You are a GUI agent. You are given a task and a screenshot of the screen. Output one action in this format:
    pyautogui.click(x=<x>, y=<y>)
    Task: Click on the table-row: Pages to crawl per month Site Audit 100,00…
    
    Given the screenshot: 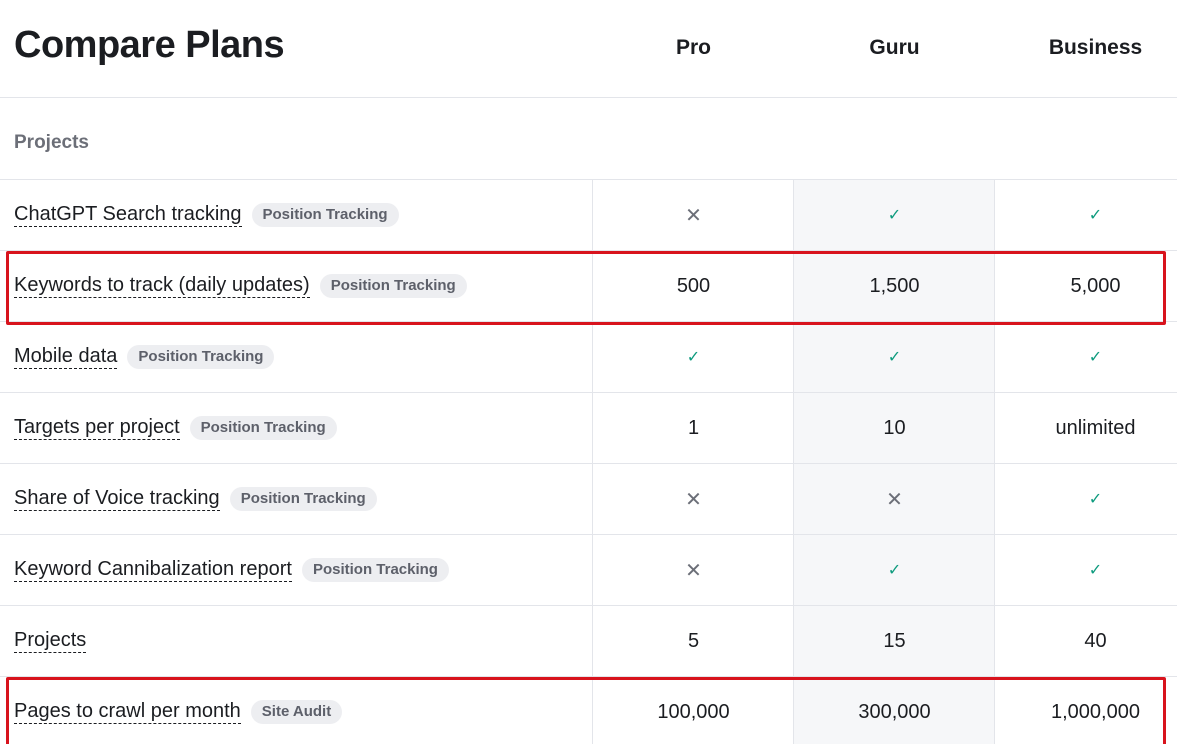 What is the action you would take?
    pyautogui.click(x=588, y=710)
    